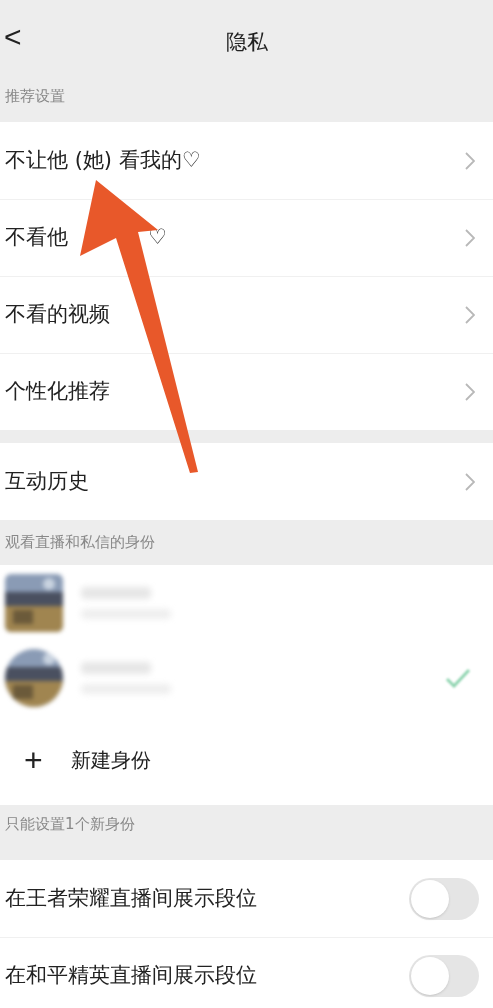 This screenshot has height=1008, width=493. What do you see at coordinates (157, 238) in the screenshot?
I see `heart-label: ♡` at bounding box center [157, 238].